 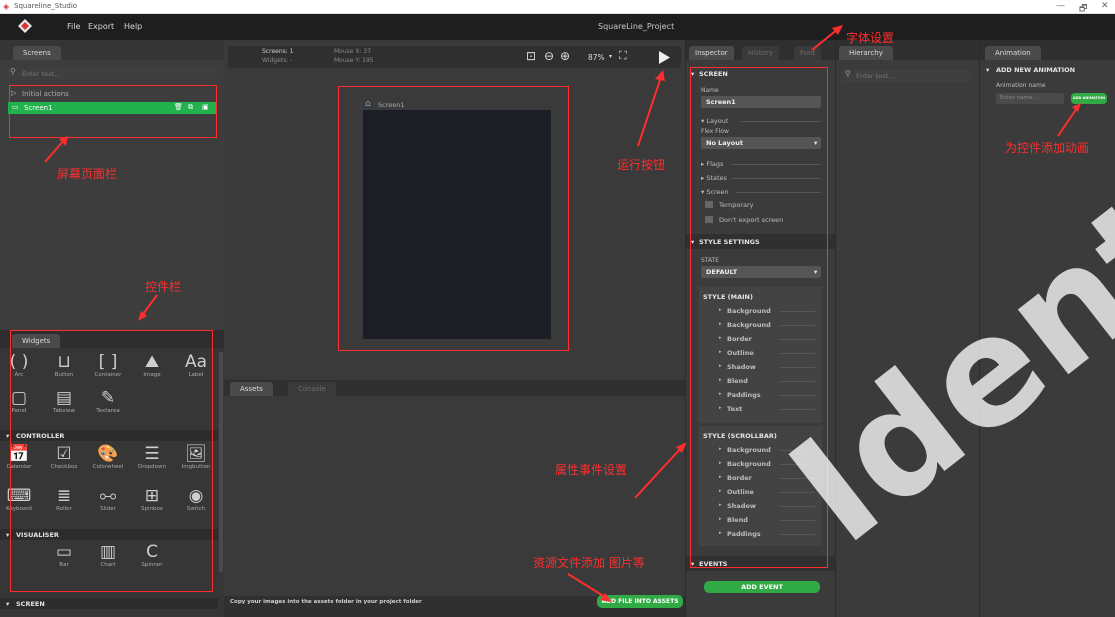 What do you see at coordinates (221, 462) in the screenshot?
I see `widgets-scrollbar` at bounding box center [221, 462].